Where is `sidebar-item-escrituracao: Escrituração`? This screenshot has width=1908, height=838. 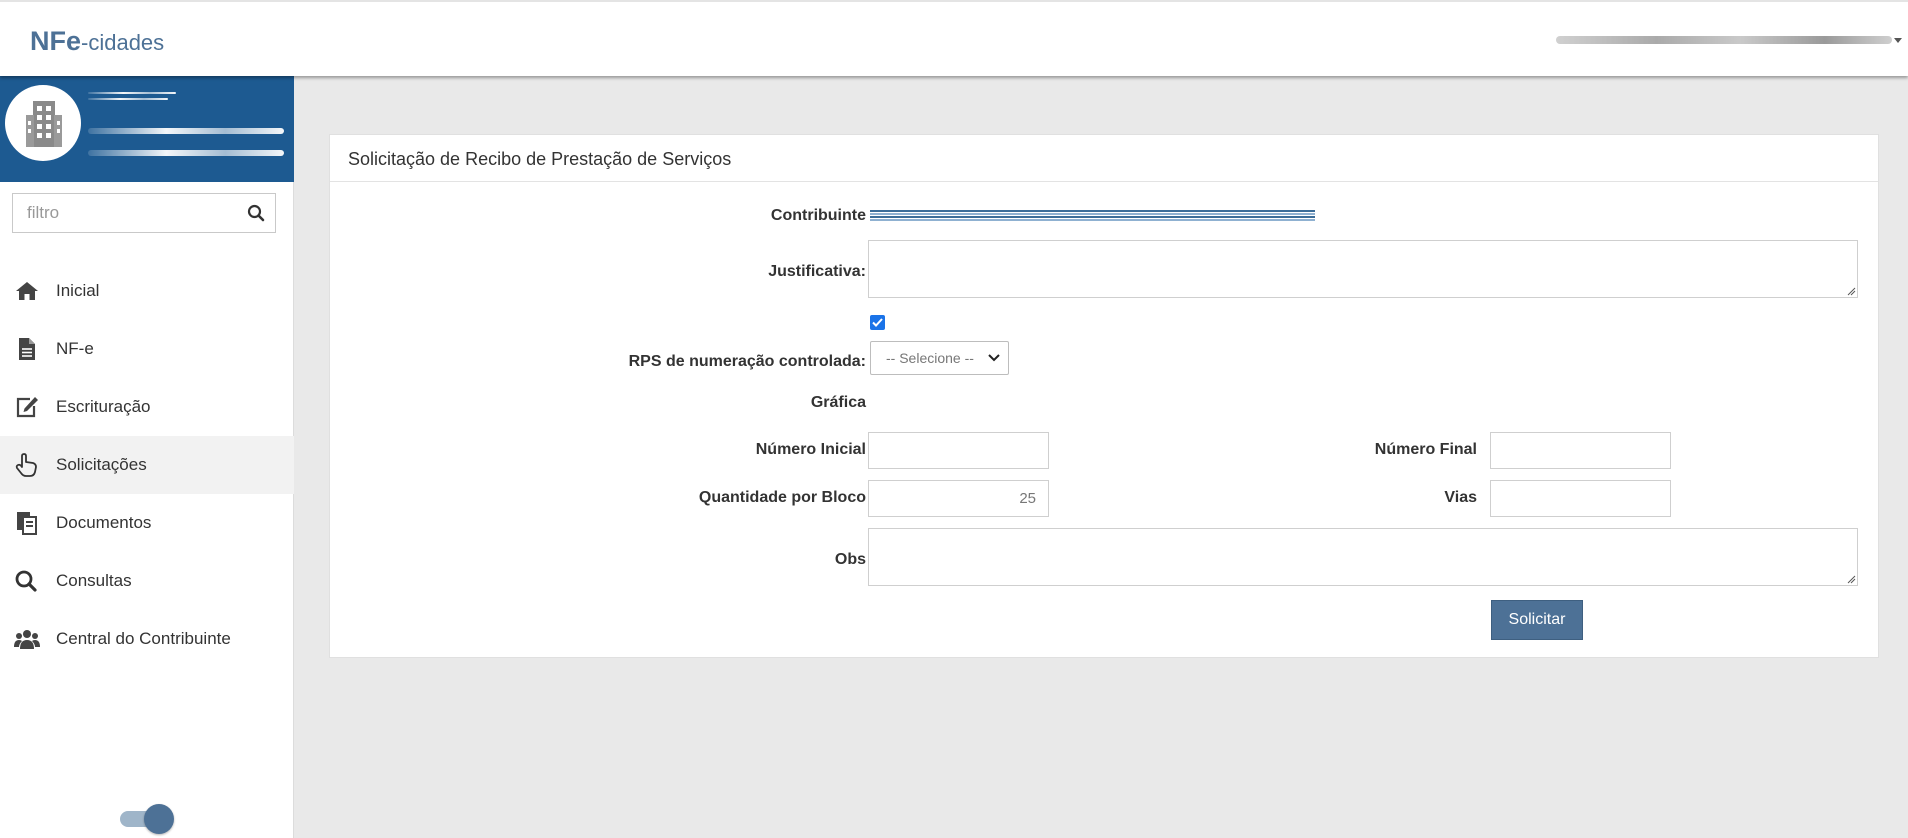
sidebar-item-escrituracao: Escrituração is located at coordinates (147, 407).